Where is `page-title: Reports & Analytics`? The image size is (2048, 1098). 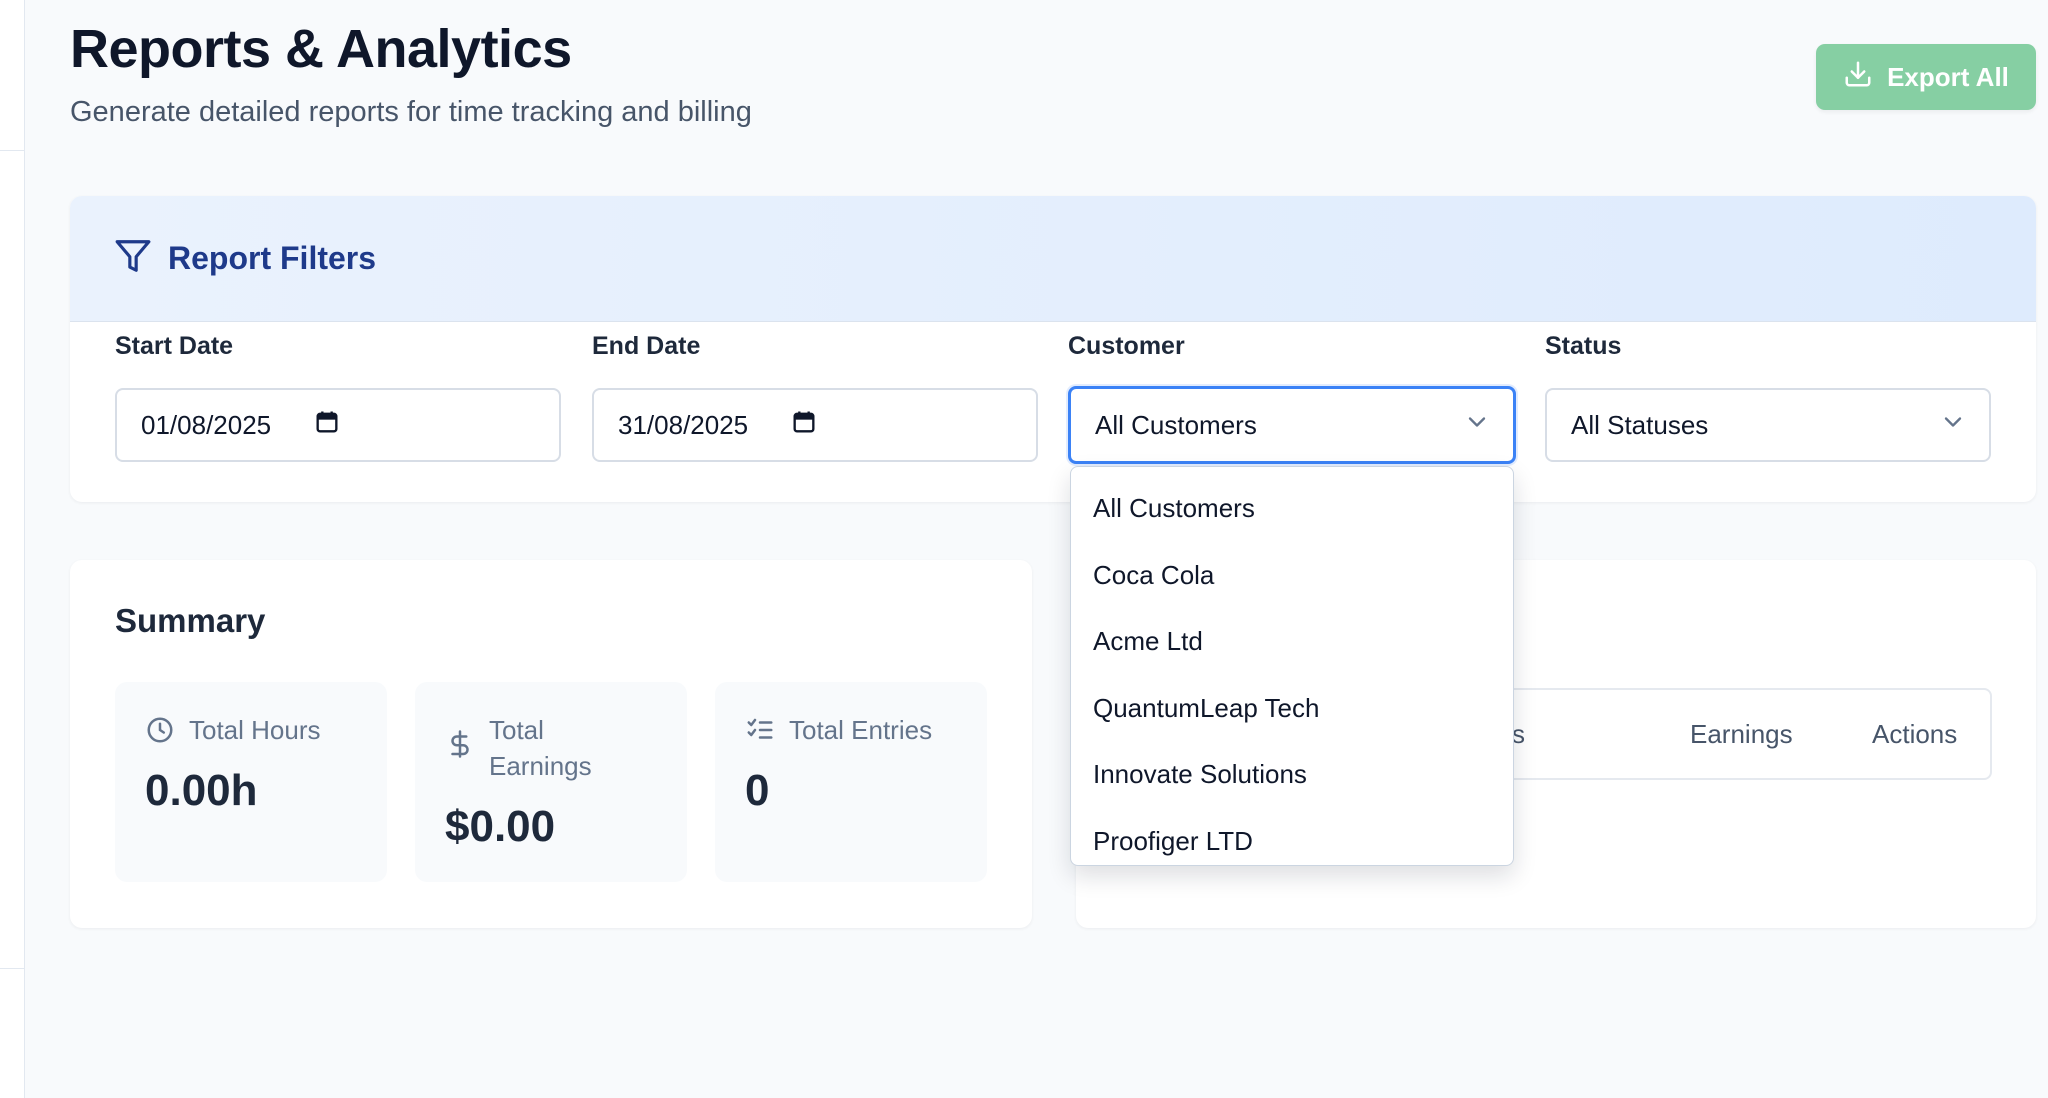
page-title: Reports & Analytics is located at coordinates (321, 49).